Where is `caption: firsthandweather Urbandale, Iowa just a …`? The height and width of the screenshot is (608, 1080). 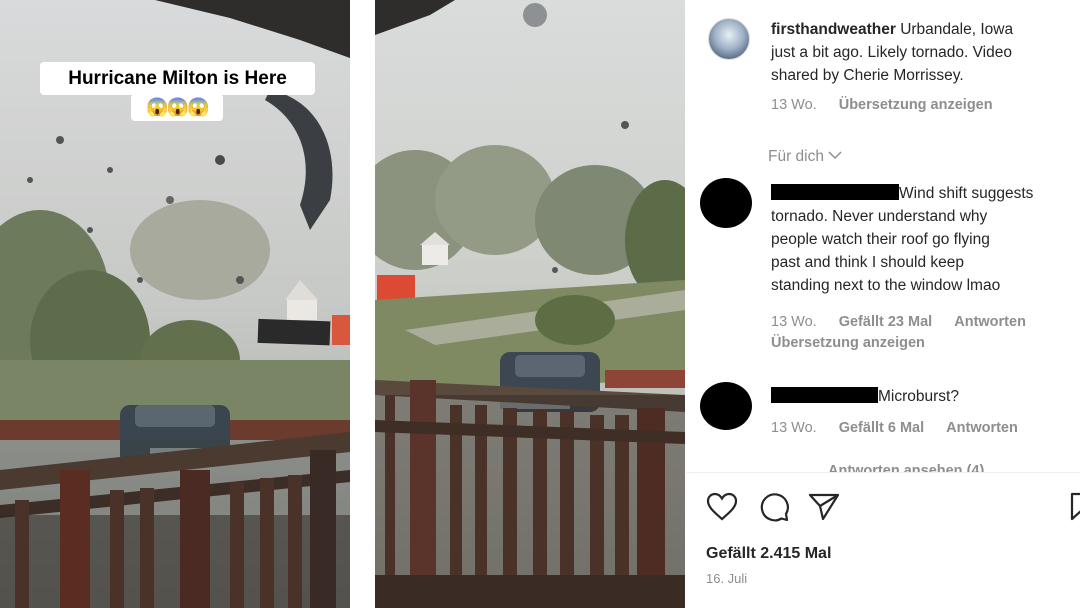 caption: firsthandweather Urbandale, Iowa just a … is located at coordinates (921, 52).